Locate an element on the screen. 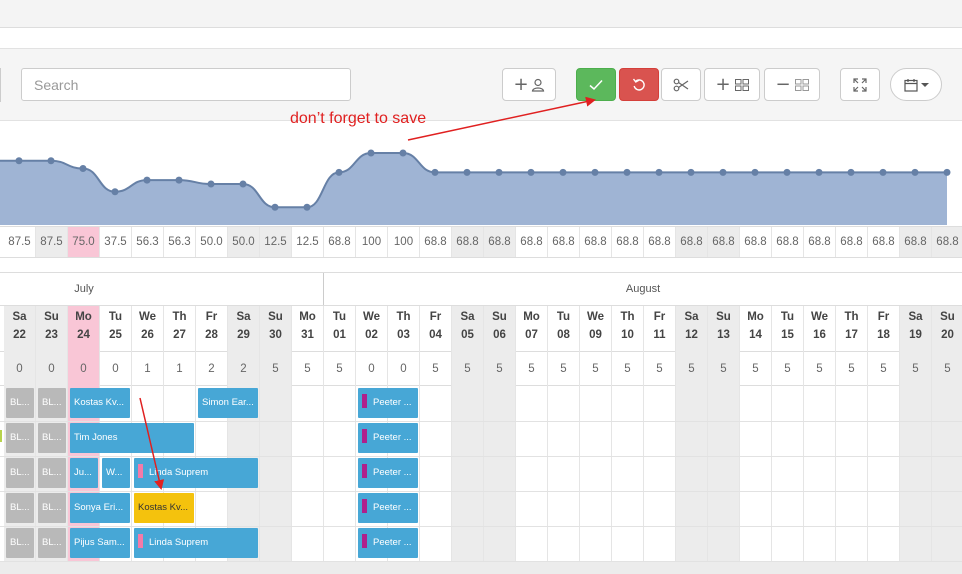  search-input is located at coordinates (186, 84).